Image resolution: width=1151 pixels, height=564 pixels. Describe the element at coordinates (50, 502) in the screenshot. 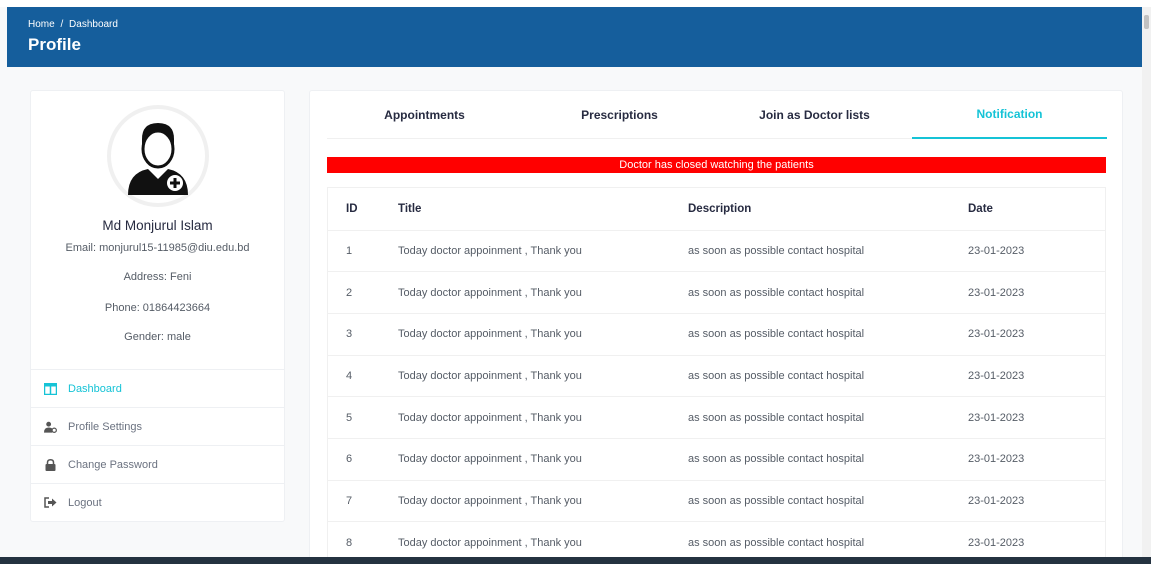

I see `logout-icon` at that location.